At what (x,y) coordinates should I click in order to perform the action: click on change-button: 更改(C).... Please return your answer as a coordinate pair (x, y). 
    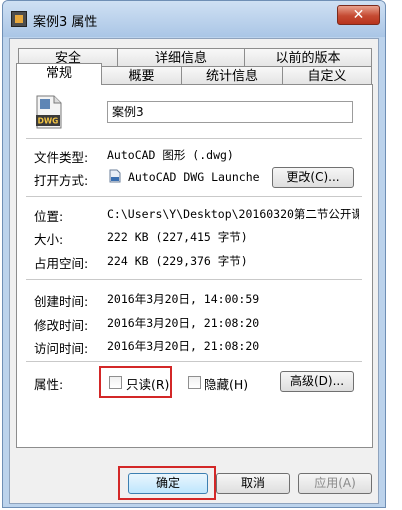
    Looking at the image, I should click on (313, 177).